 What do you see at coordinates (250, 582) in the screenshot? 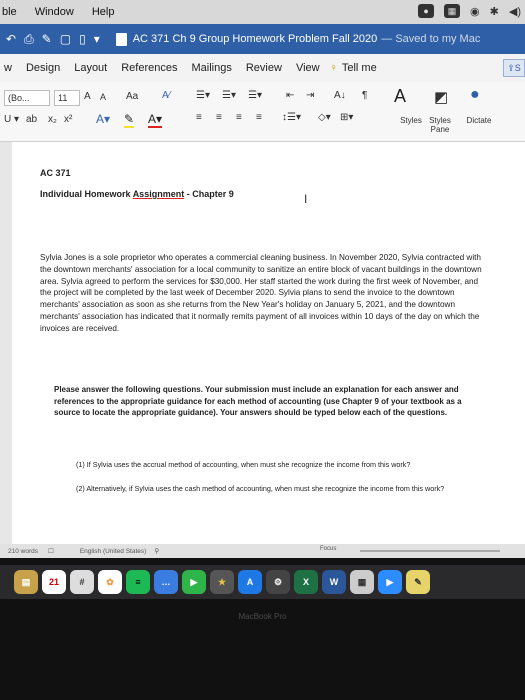
I see `app-store-icon: A` at bounding box center [250, 582].